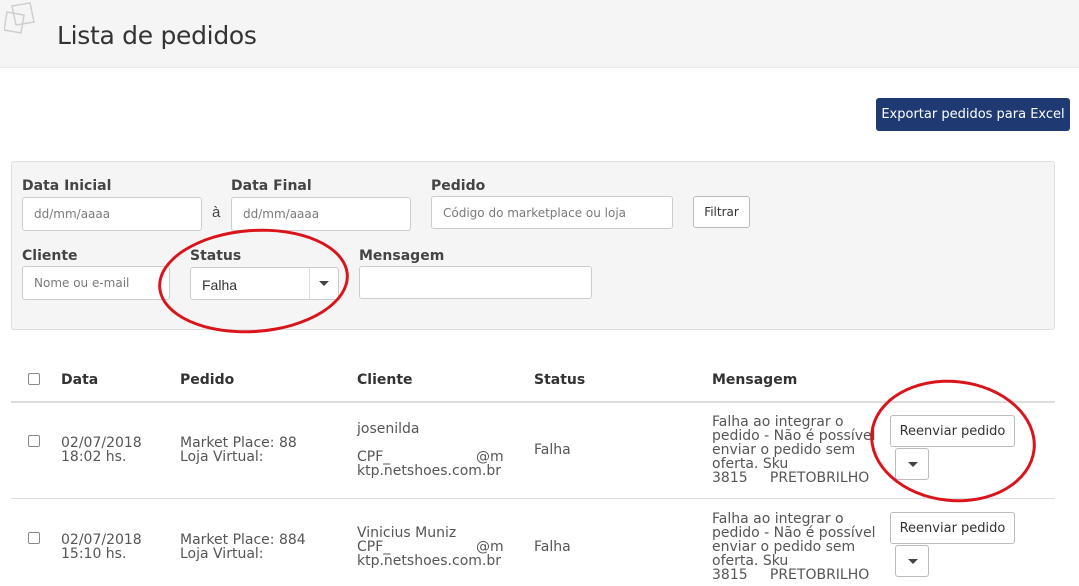  What do you see at coordinates (96, 283) in the screenshot?
I see `cliente-input` at bounding box center [96, 283].